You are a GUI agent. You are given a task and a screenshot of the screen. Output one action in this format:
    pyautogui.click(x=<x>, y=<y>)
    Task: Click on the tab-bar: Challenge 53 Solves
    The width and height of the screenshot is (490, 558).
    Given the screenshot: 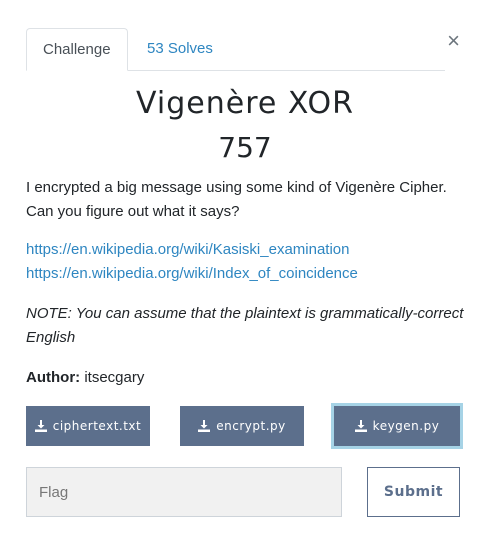 What is the action you would take?
    pyautogui.click(x=235, y=49)
    